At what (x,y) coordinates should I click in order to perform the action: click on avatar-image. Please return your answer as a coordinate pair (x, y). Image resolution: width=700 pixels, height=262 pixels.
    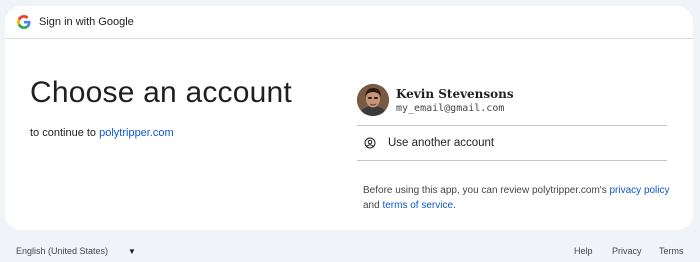
    Looking at the image, I should click on (373, 100).